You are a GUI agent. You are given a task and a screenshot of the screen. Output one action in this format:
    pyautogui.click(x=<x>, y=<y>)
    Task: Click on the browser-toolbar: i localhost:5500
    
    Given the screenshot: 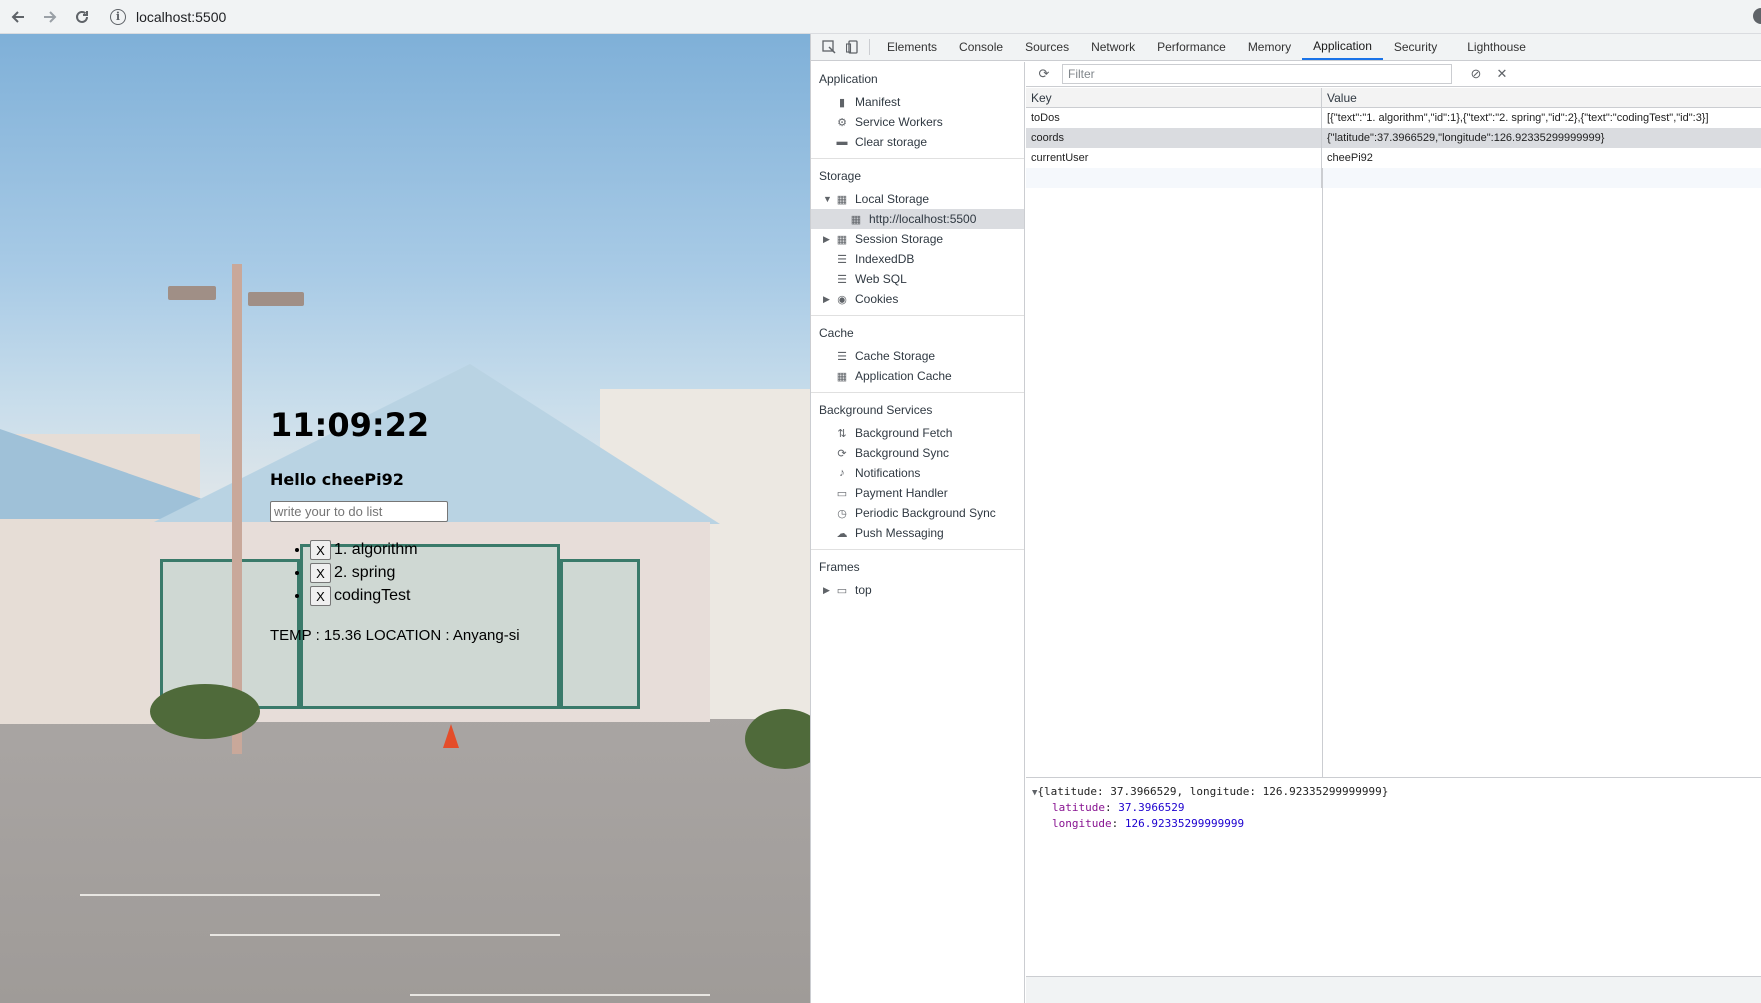 What is the action you would take?
    pyautogui.click(x=880, y=17)
    